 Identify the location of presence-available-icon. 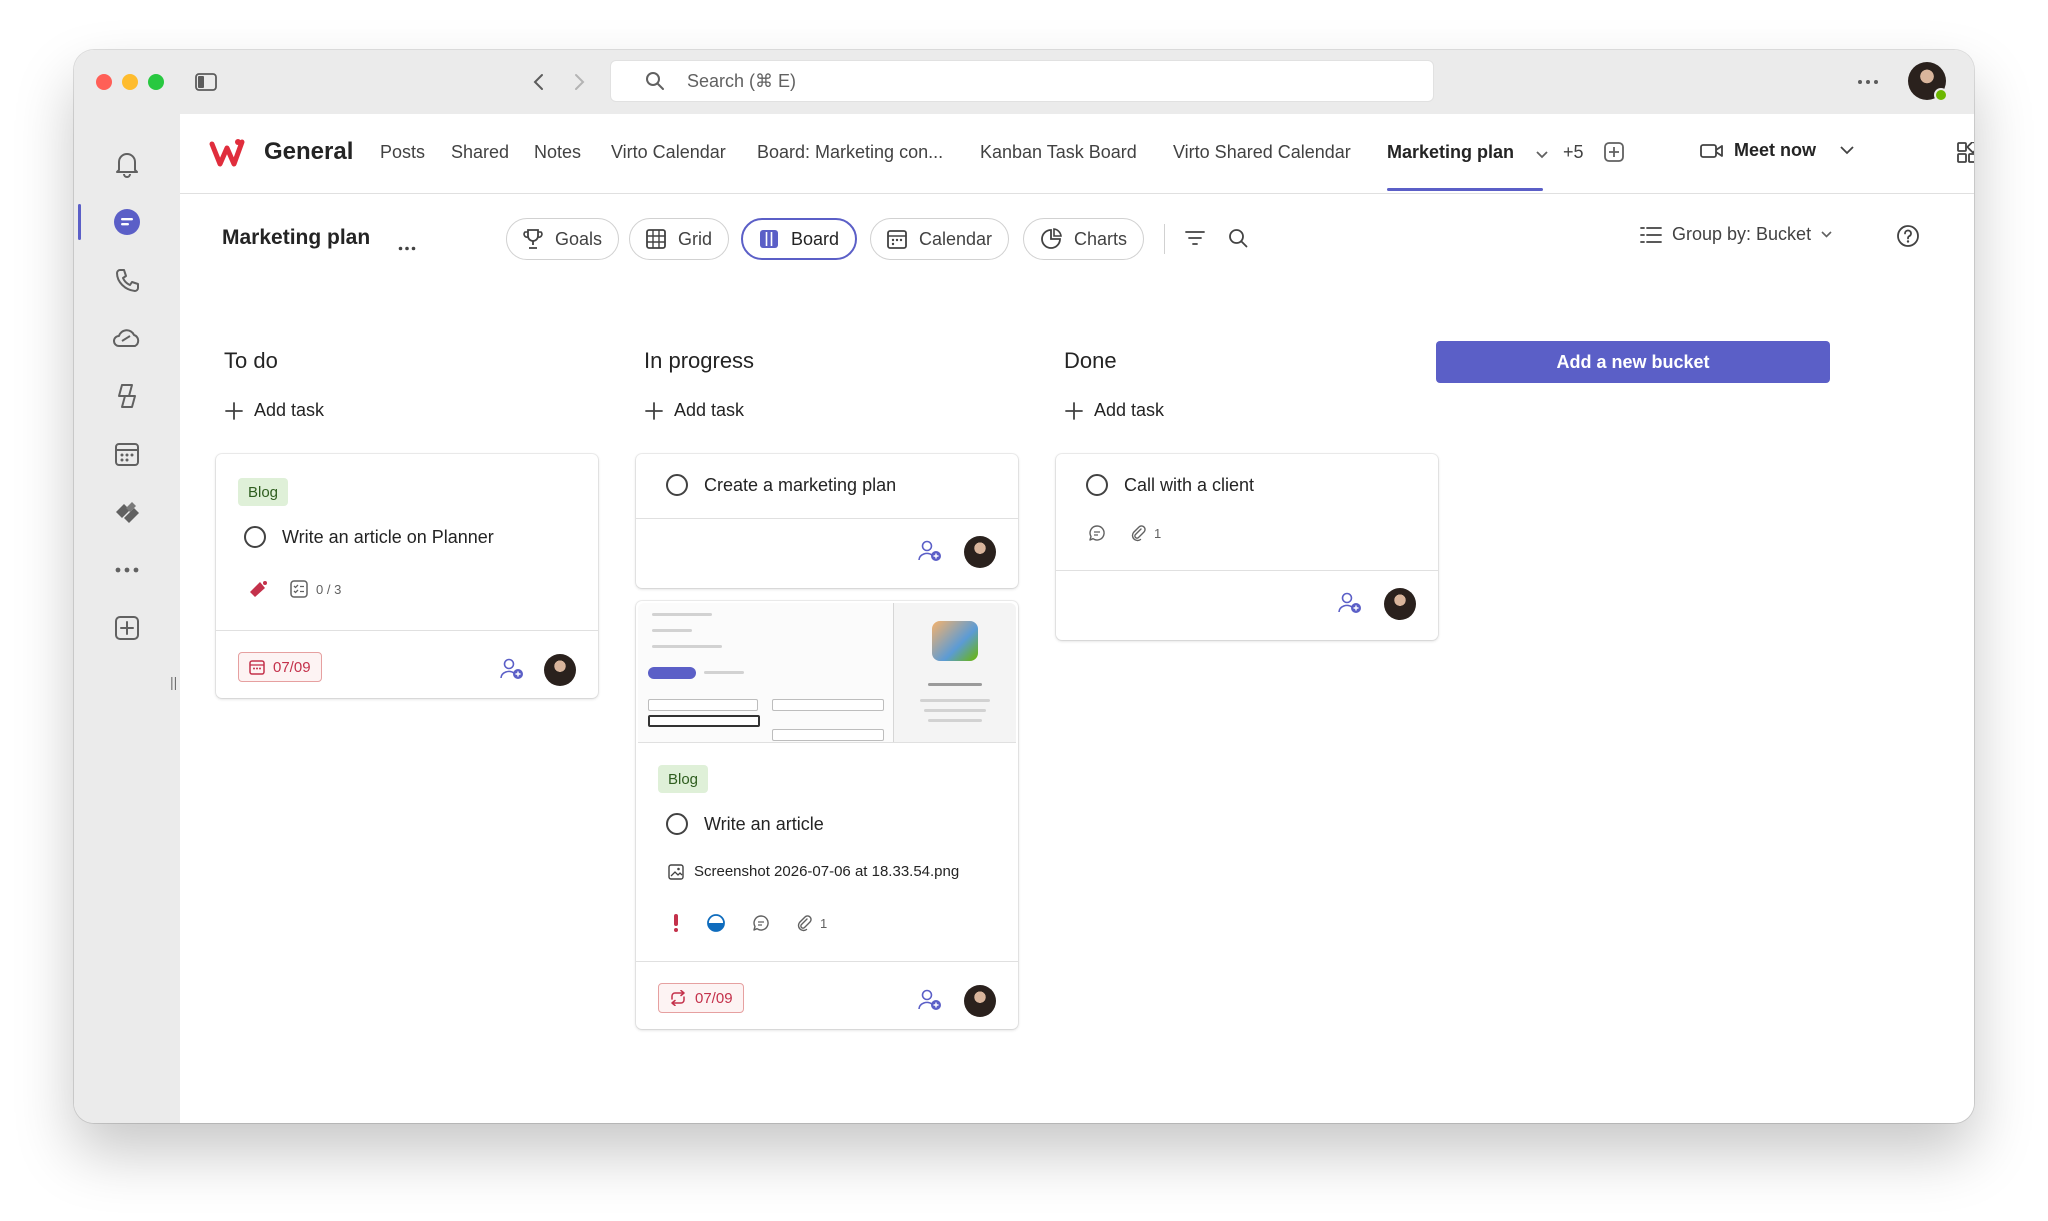
(1941, 95).